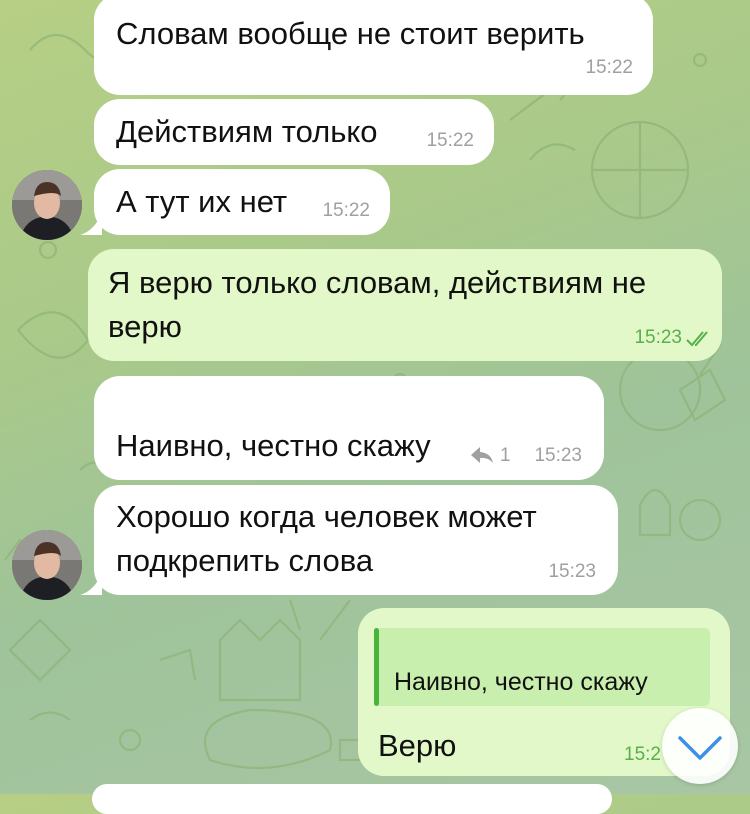  I want to click on message-text-line-2: верю, so click(145, 326).